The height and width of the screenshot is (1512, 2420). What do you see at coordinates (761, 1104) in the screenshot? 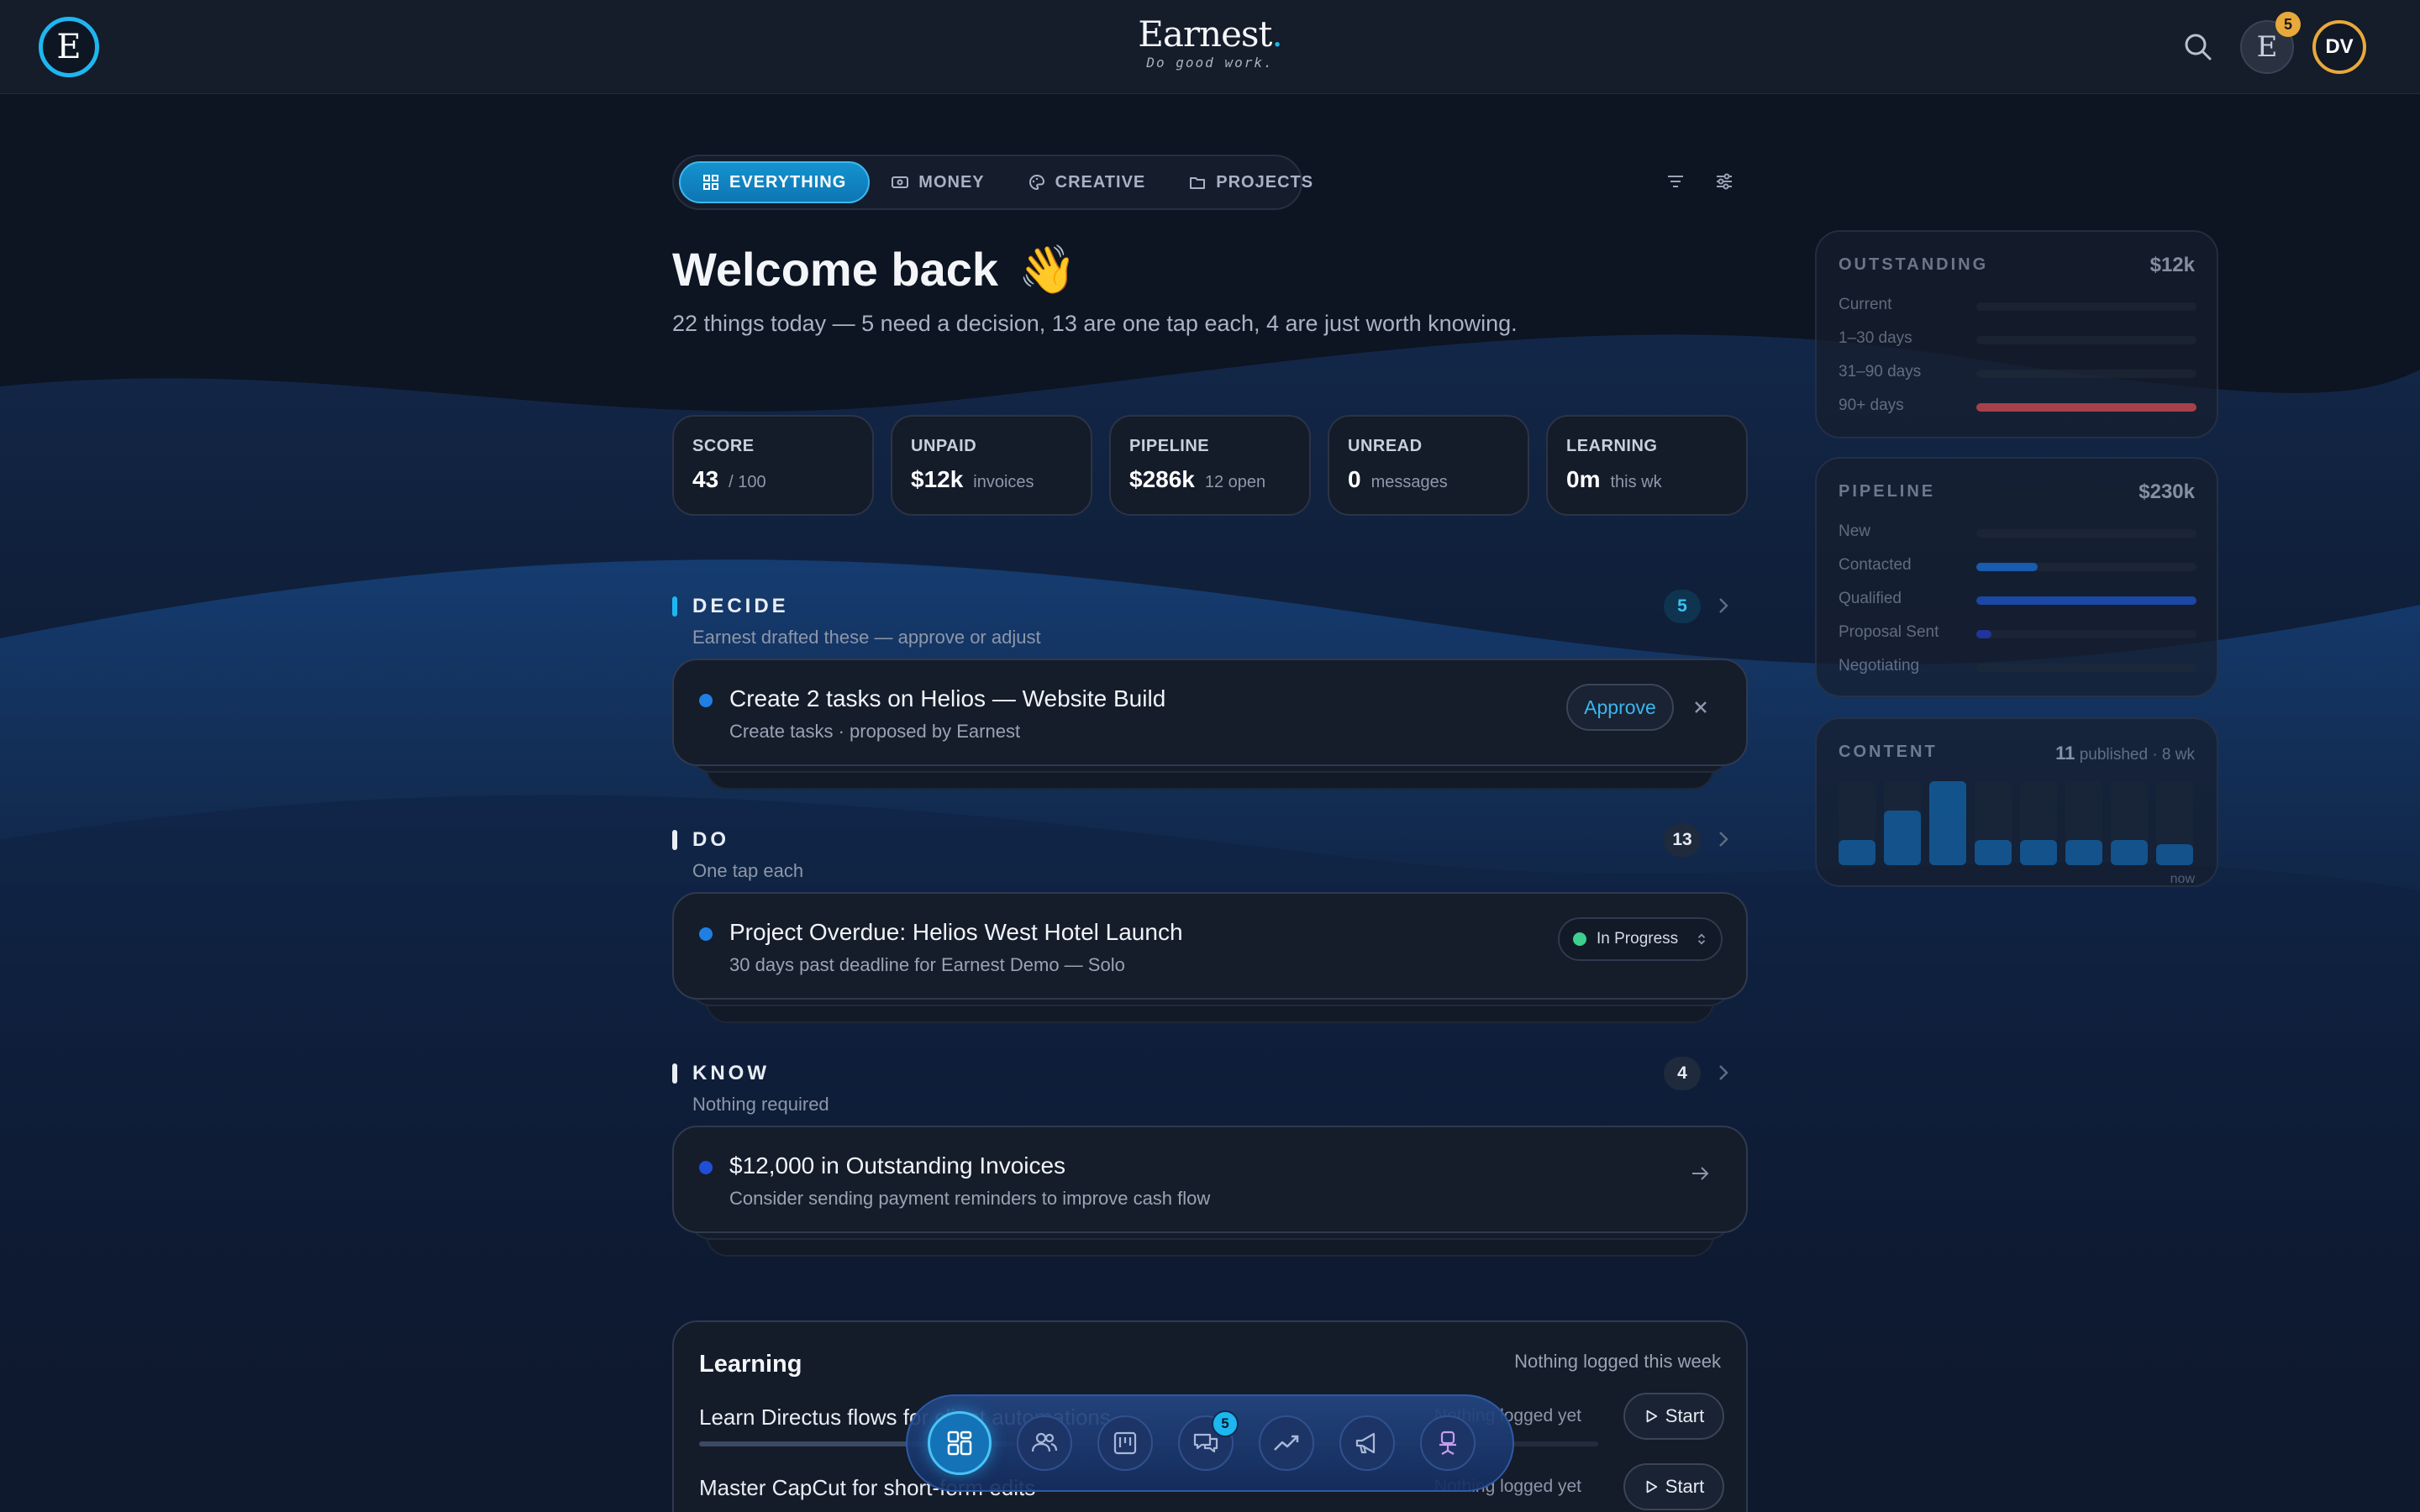
I see `section-description: Nothing required` at bounding box center [761, 1104].